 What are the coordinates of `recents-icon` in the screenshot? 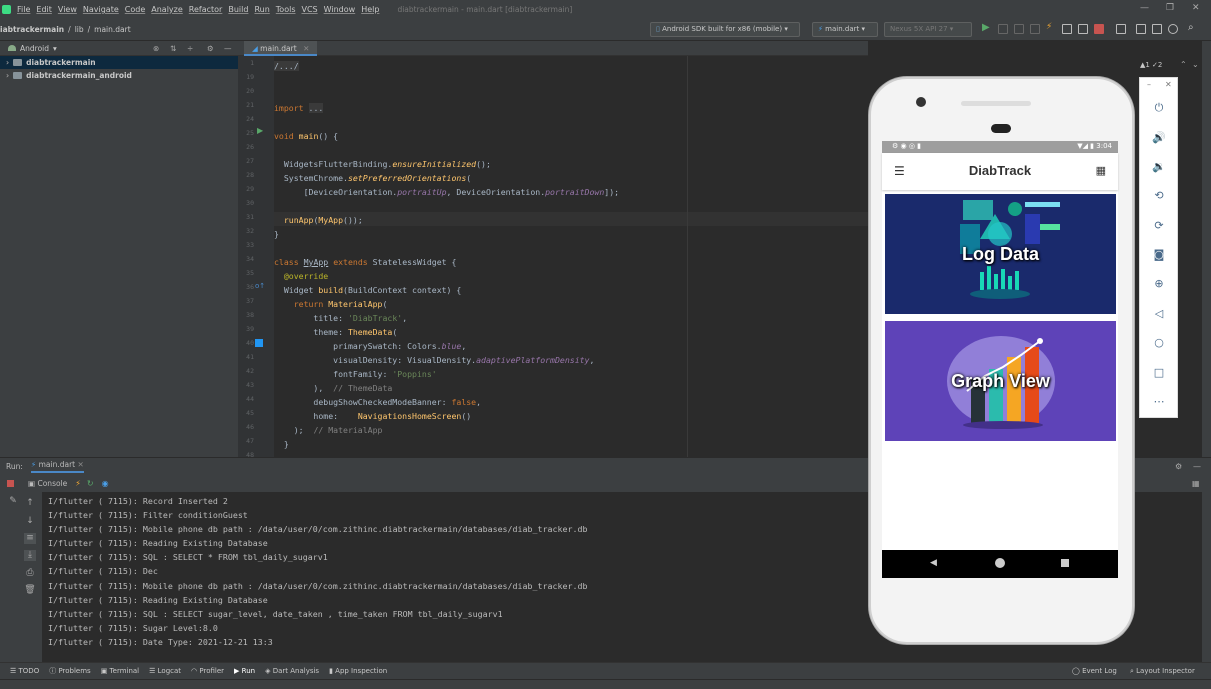 It's located at (1065, 563).